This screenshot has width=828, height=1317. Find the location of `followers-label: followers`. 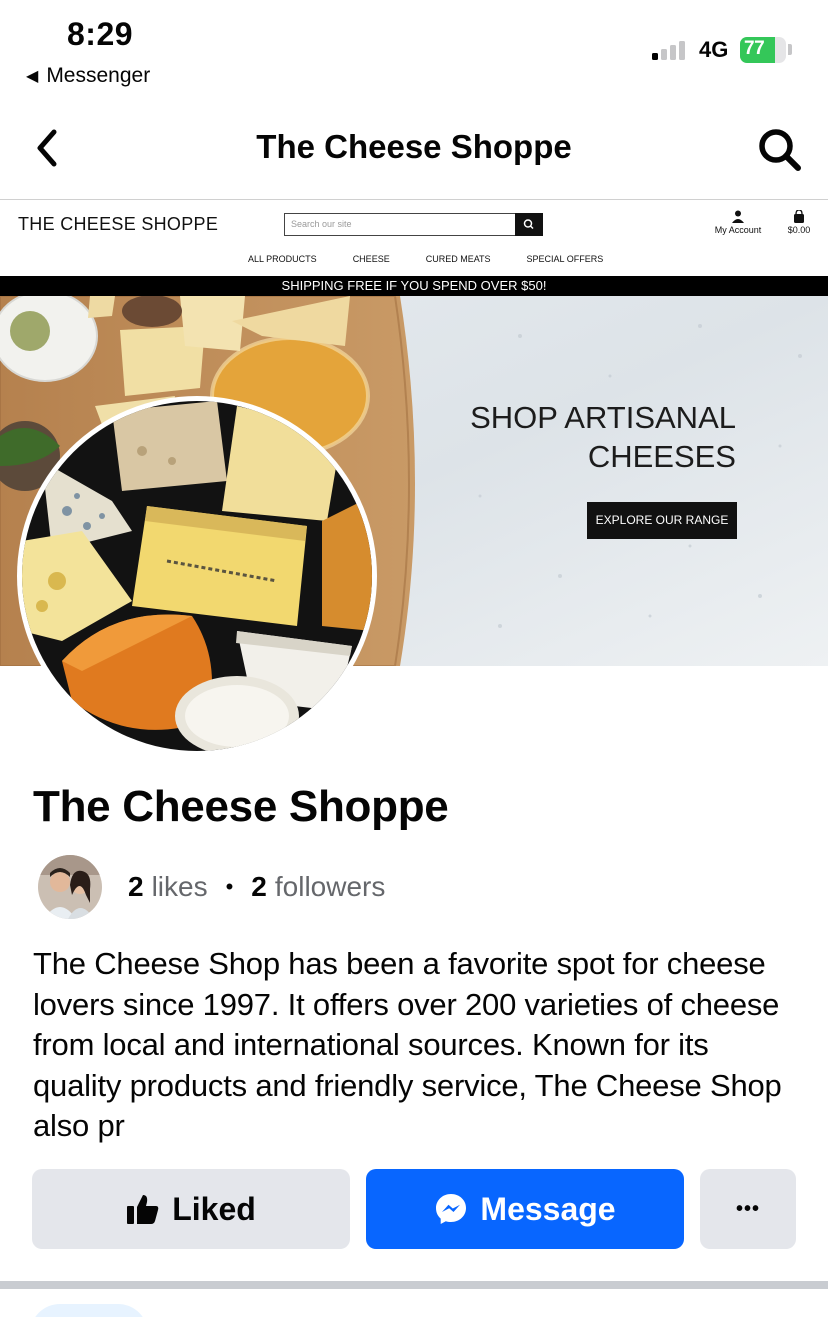

followers-label: followers is located at coordinates (330, 886).